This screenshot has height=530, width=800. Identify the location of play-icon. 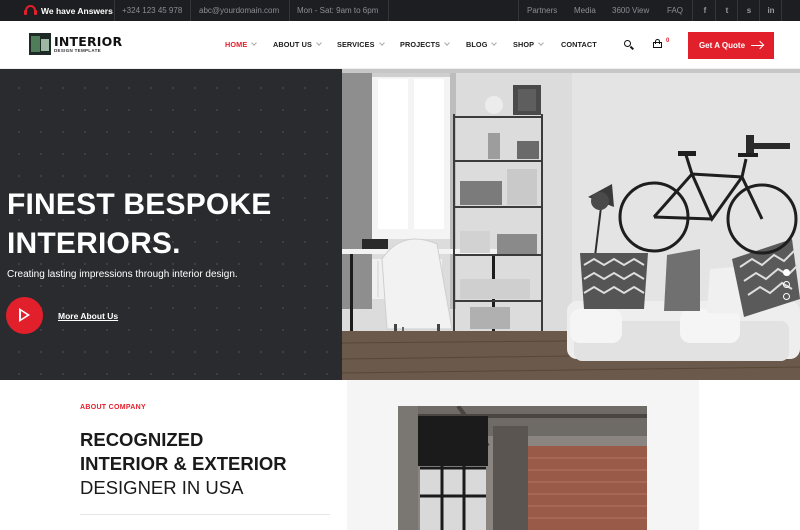
(25, 314).